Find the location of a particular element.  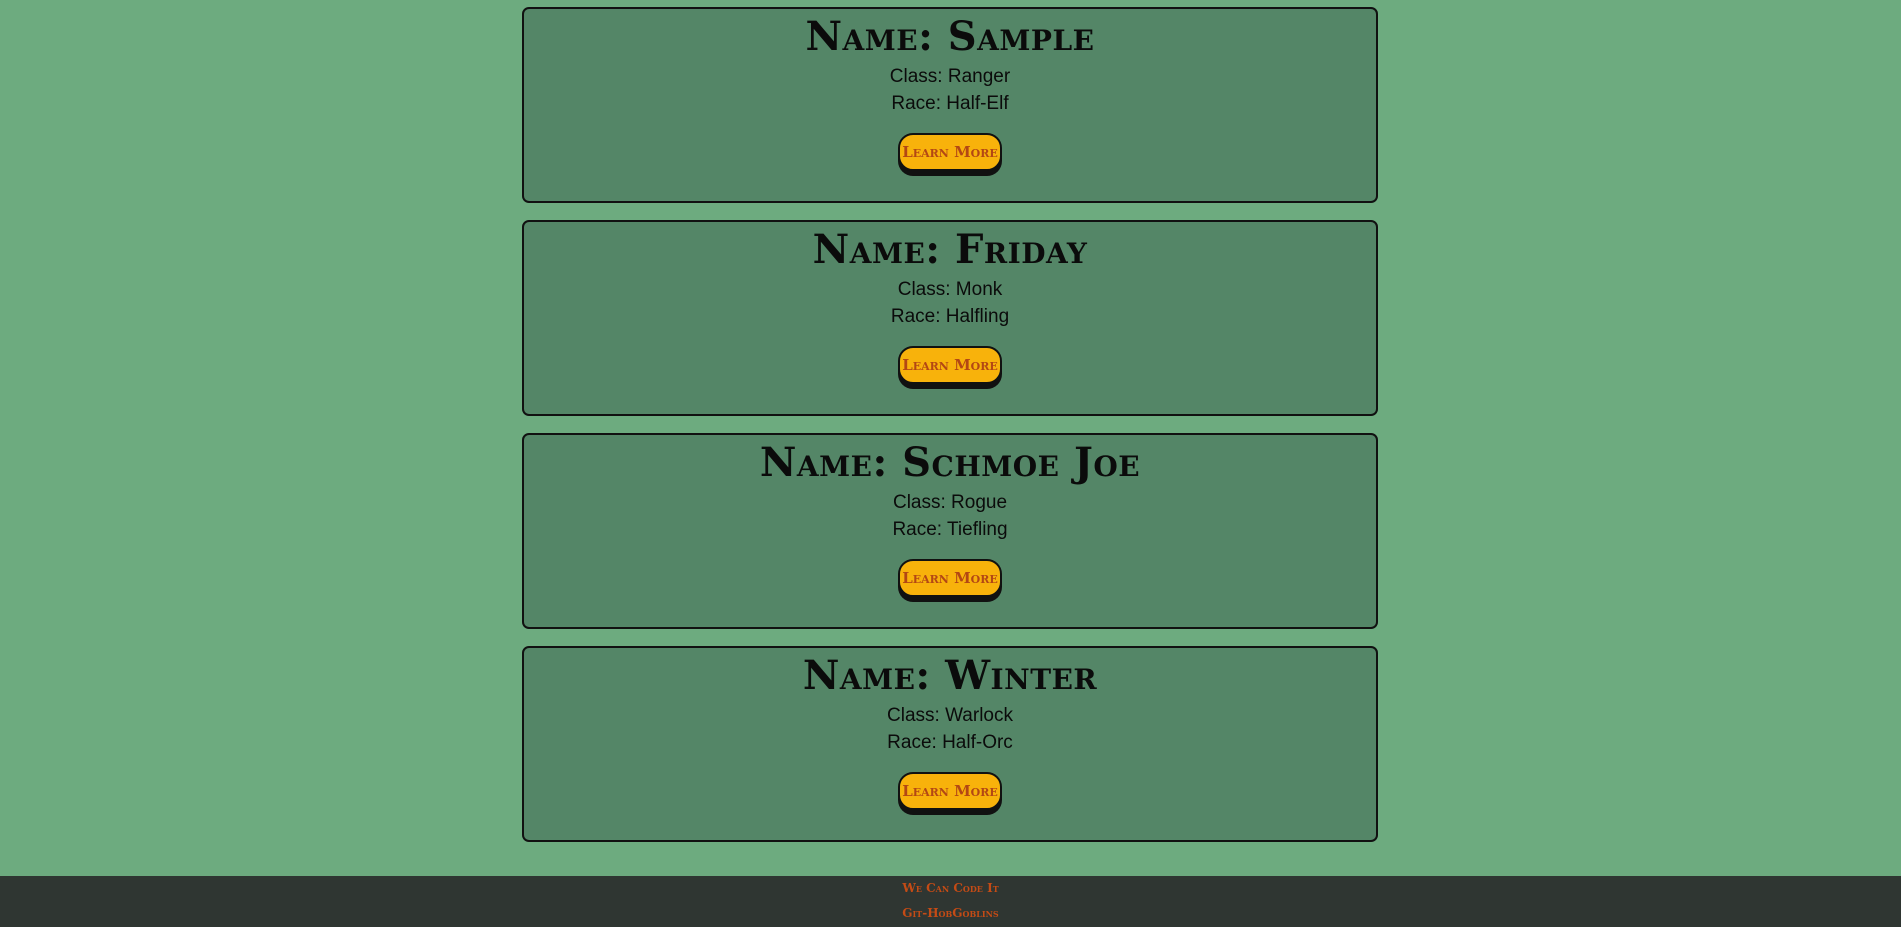

character-race: Race: Half-Elf is located at coordinates (950, 103).